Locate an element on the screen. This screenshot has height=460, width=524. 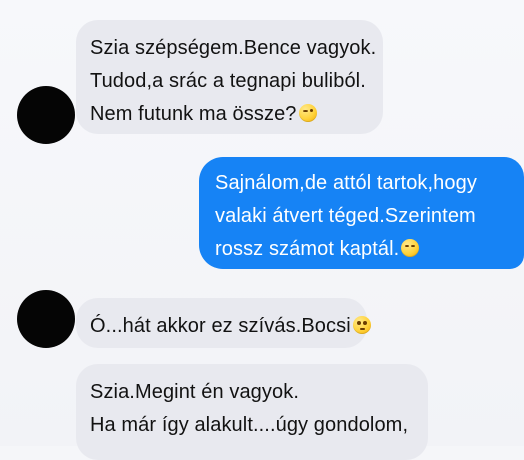
message-line: valaki átvert téged.Szerintem is located at coordinates (345, 216).